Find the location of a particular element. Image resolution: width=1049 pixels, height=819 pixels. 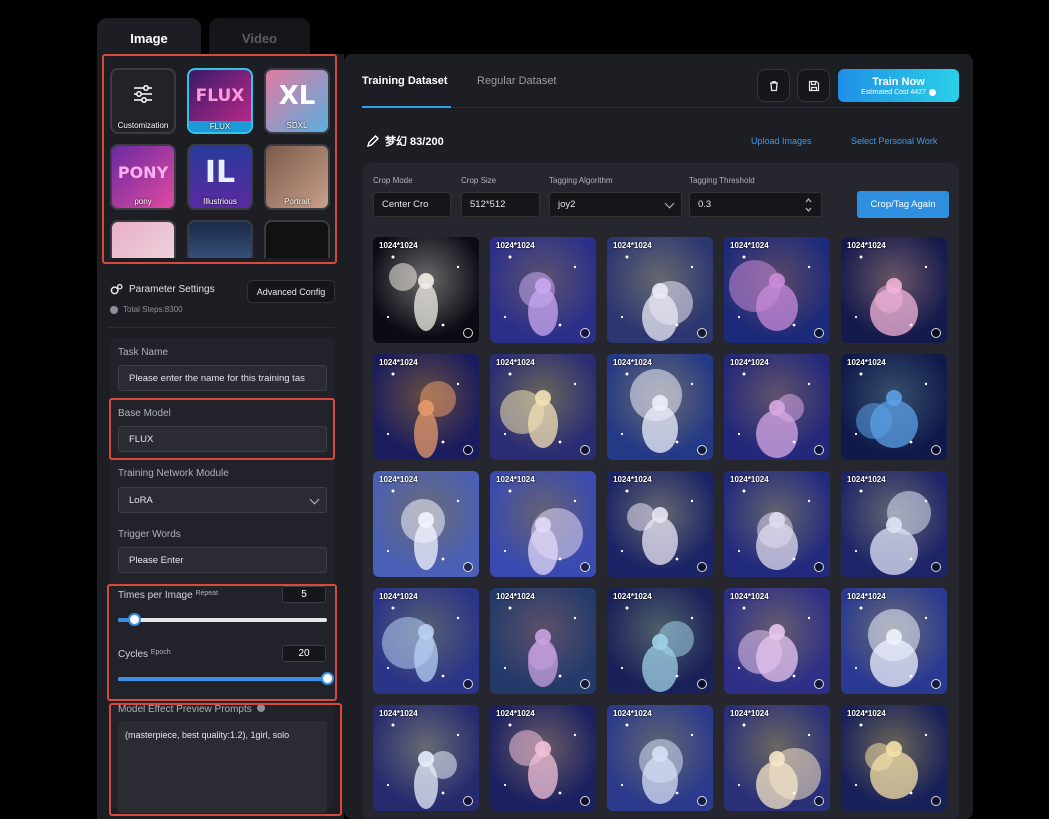

model-card-label: Illustrious is located at coordinates (220, 201).